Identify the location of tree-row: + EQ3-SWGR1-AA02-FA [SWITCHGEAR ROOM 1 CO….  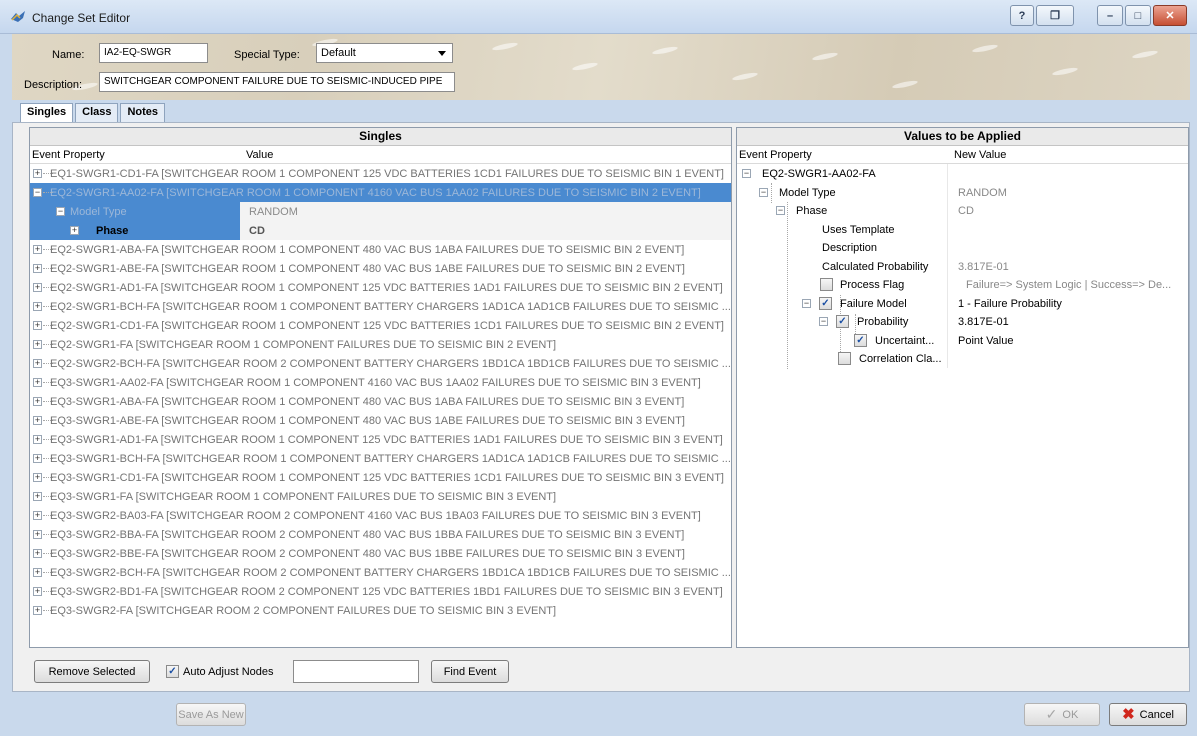
(380, 382).